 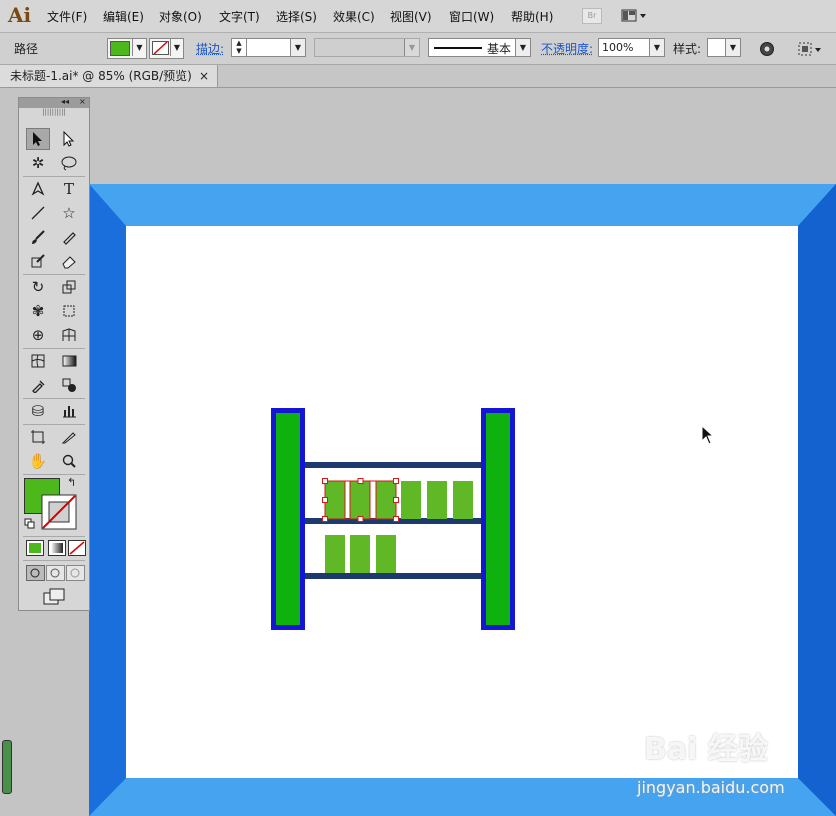 I want to click on direct-selection-tool, so click(x=69, y=139).